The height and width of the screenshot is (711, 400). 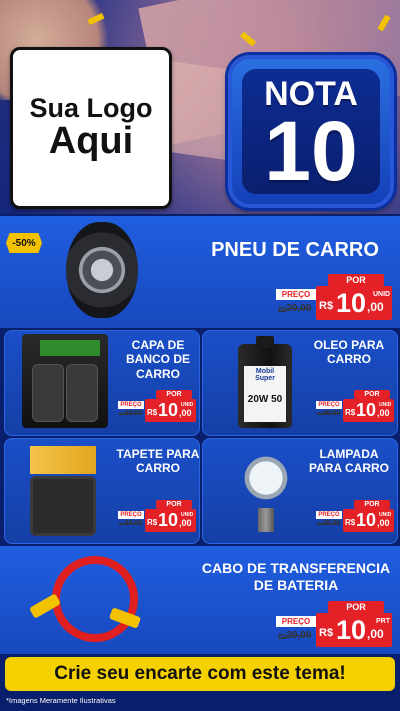 I want to click on logo-line2: Aqui, so click(x=91, y=141).